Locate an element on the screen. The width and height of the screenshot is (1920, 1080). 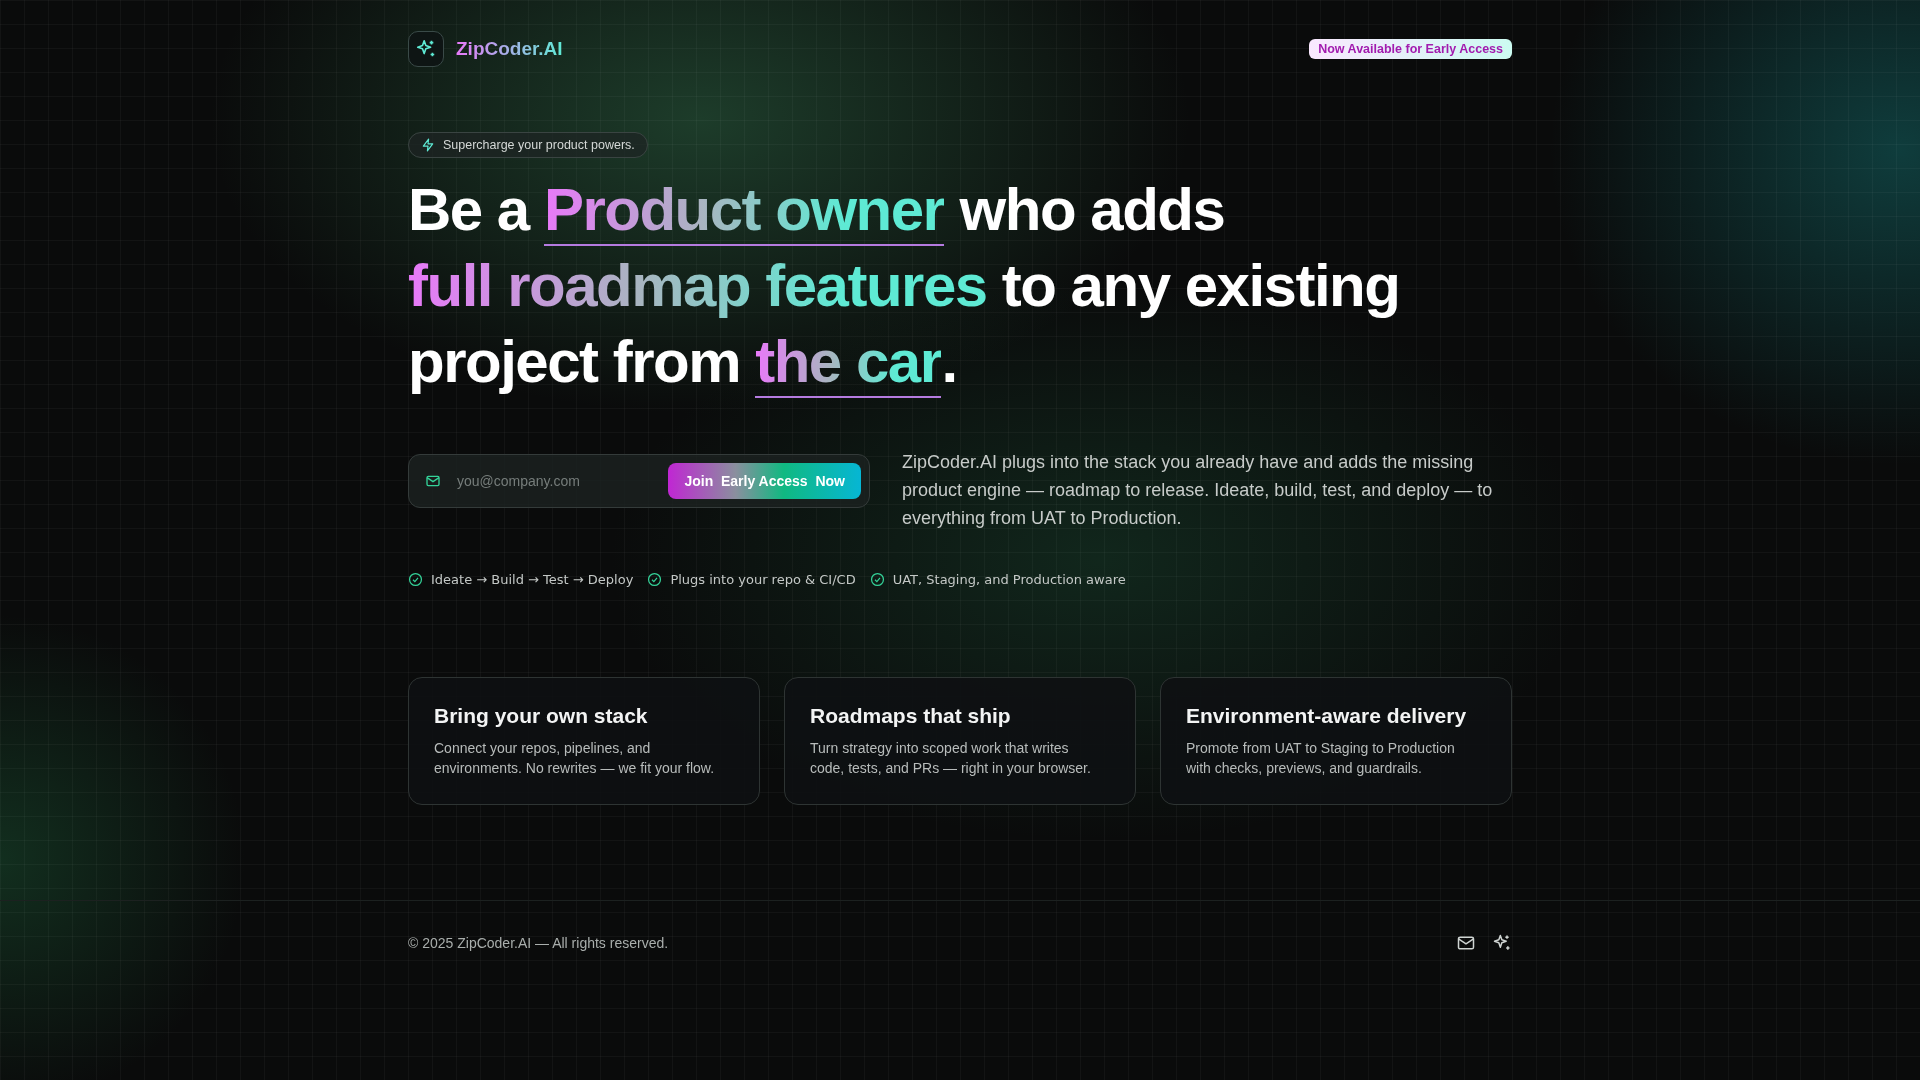
feature-check-text: Plugs into your repo & CI/CD is located at coordinates (763, 579).